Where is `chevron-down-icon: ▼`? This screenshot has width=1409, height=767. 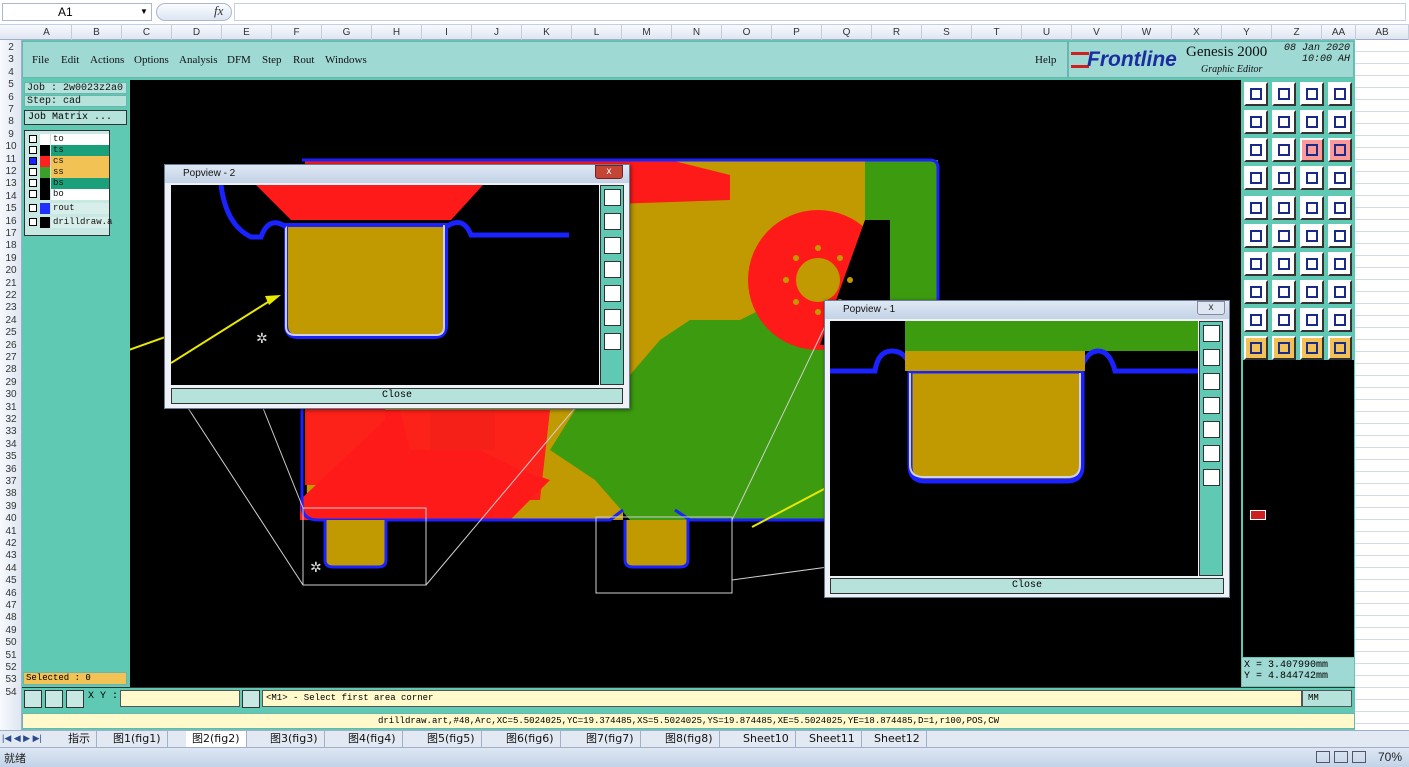
chevron-down-icon: ▼ is located at coordinates (144, 12).